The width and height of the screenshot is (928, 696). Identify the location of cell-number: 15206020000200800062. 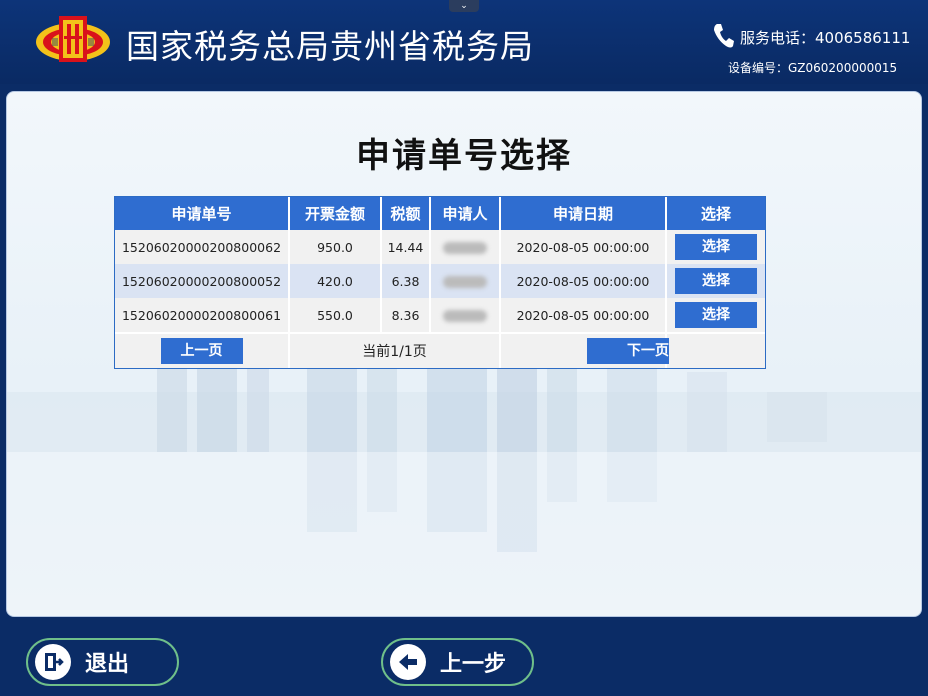
(202, 247).